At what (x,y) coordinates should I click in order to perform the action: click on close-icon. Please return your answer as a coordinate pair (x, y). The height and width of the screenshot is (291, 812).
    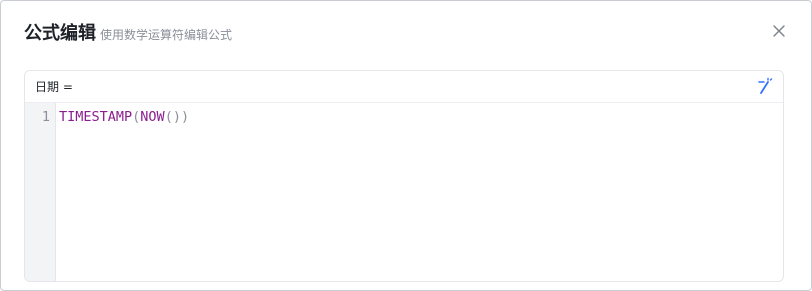
    Looking at the image, I should click on (779, 31).